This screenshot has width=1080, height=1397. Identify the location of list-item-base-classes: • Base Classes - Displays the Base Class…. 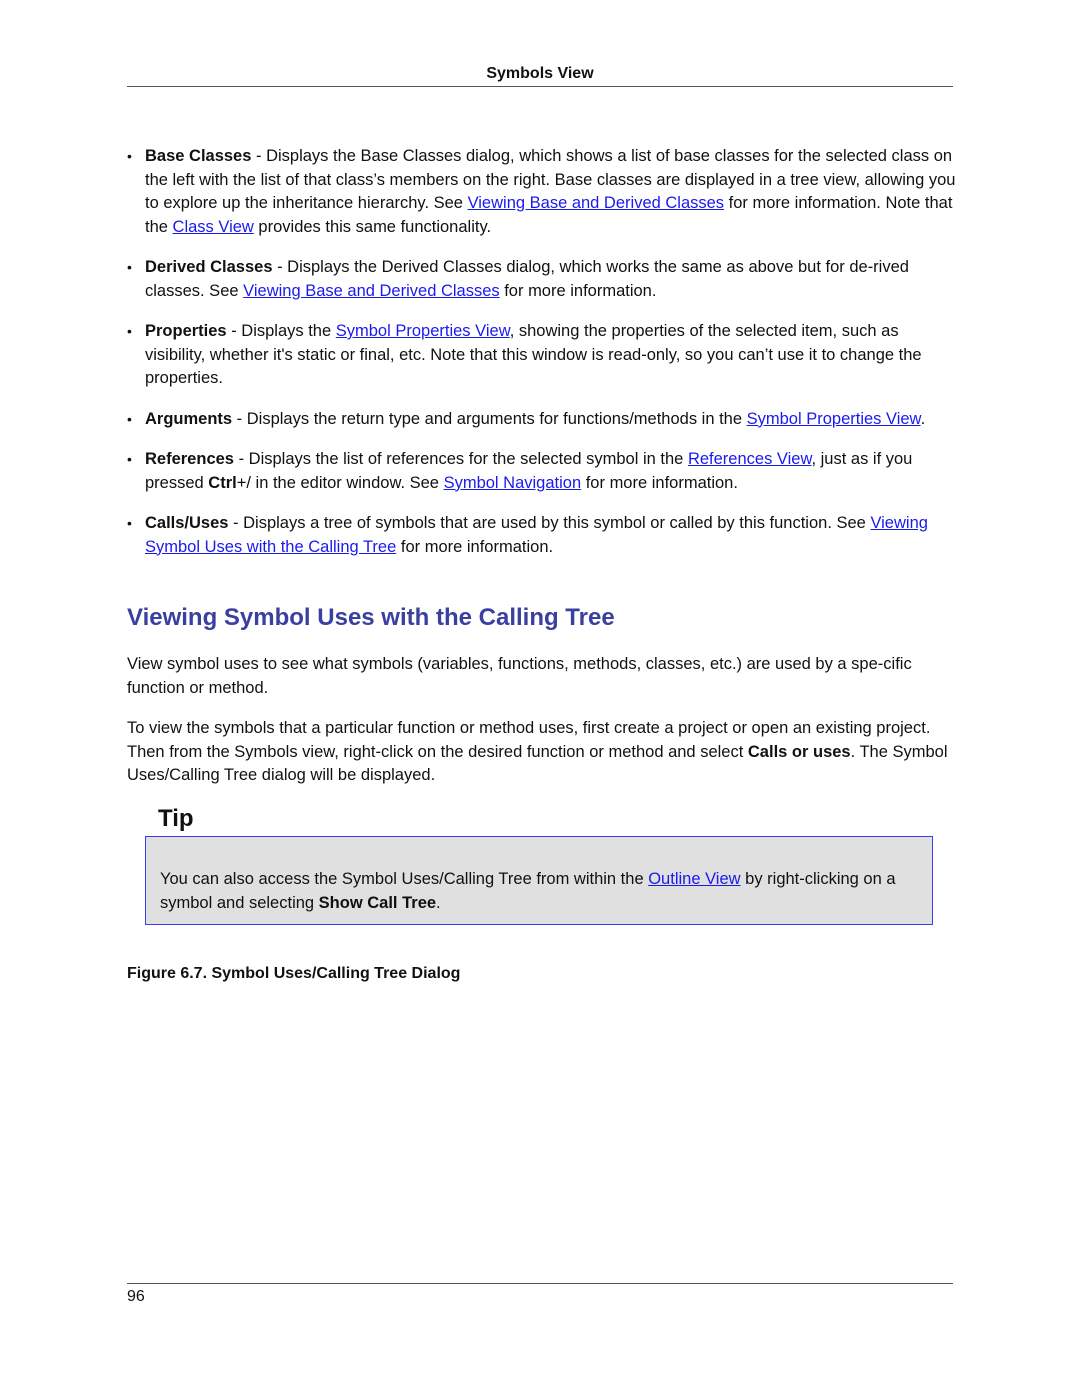
(542, 192).